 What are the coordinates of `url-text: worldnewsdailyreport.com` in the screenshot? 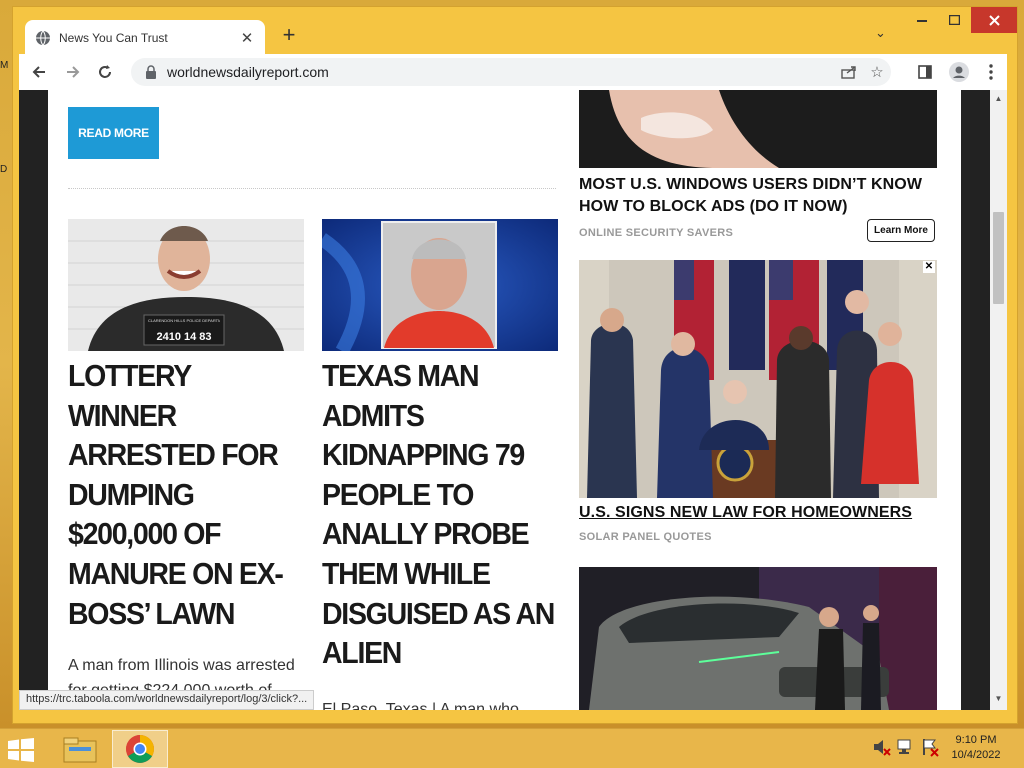 It's located at (501, 72).